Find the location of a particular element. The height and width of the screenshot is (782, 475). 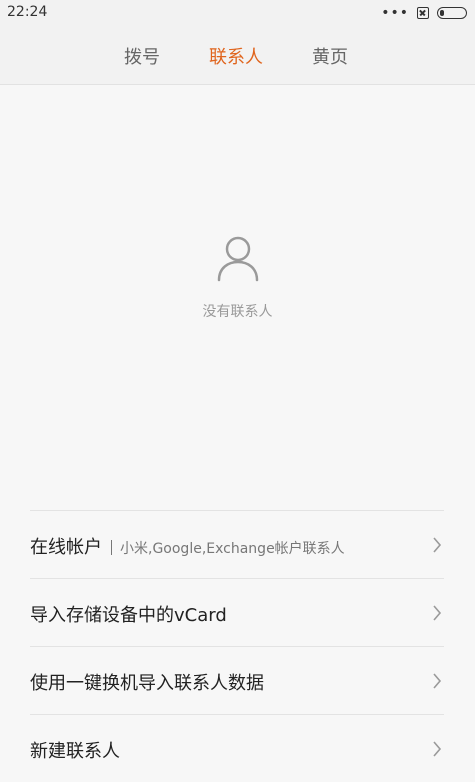

person-icon is located at coordinates (237, 259).